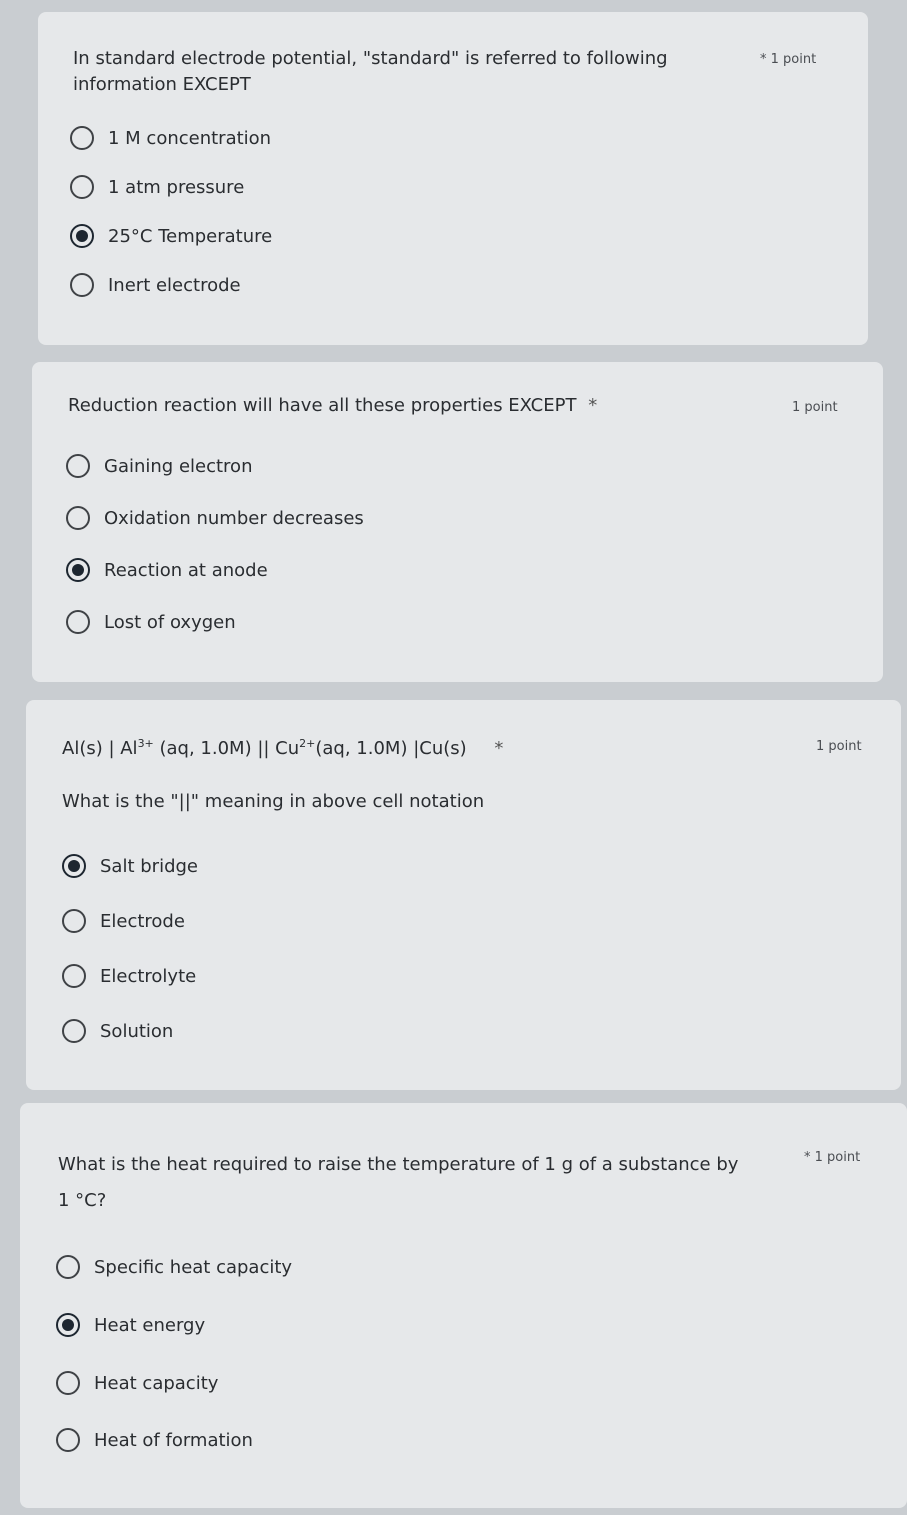 Image resolution: width=907 pixels, height=1515 pixels. What do you see at coordinates (100, 748) in the screenshot?
I see `notation-text: Al(s) | Al` at bounding box center [100, 748].